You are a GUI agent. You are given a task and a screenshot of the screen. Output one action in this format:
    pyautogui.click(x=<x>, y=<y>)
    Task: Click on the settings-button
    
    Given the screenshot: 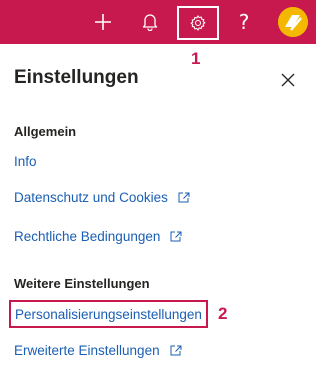 What is the action you would take?
    pyautogui.click(x=198, y=23)
    